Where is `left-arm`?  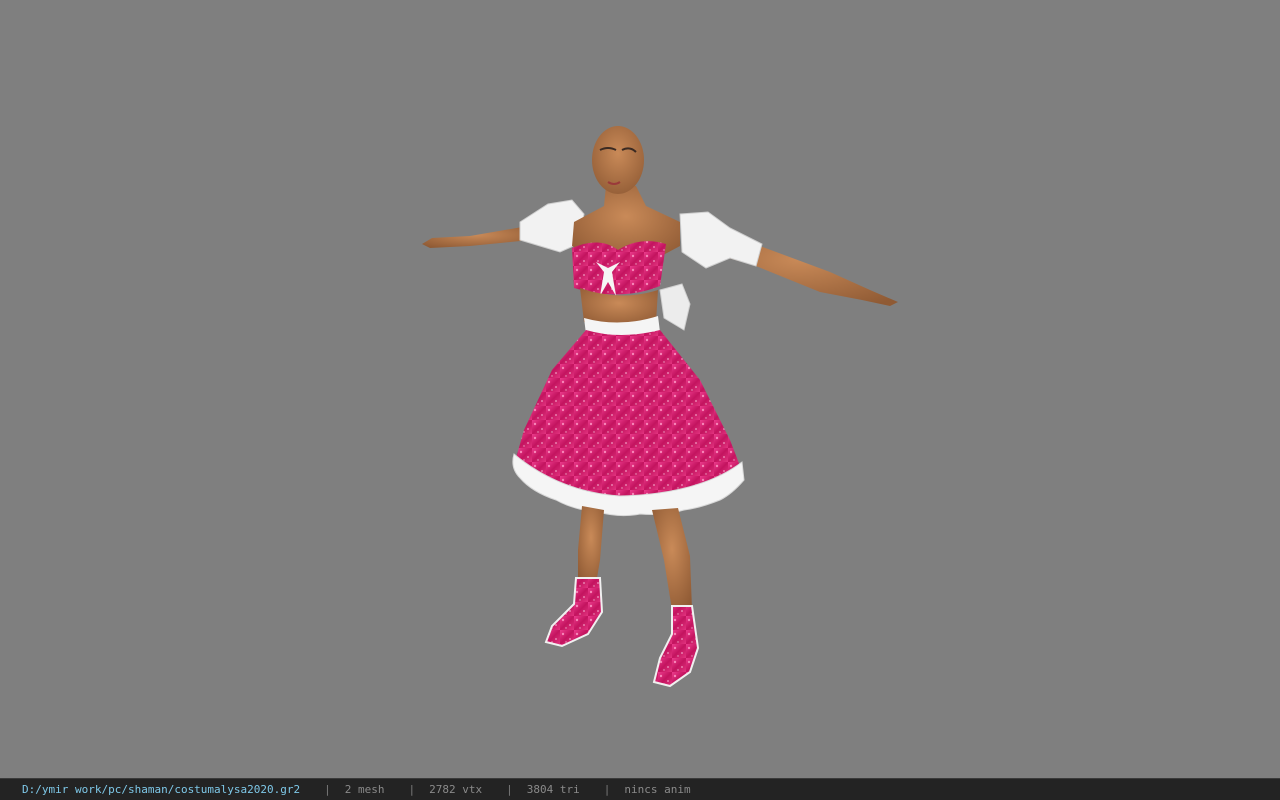
left-arm is located at coordinates (476, 237).